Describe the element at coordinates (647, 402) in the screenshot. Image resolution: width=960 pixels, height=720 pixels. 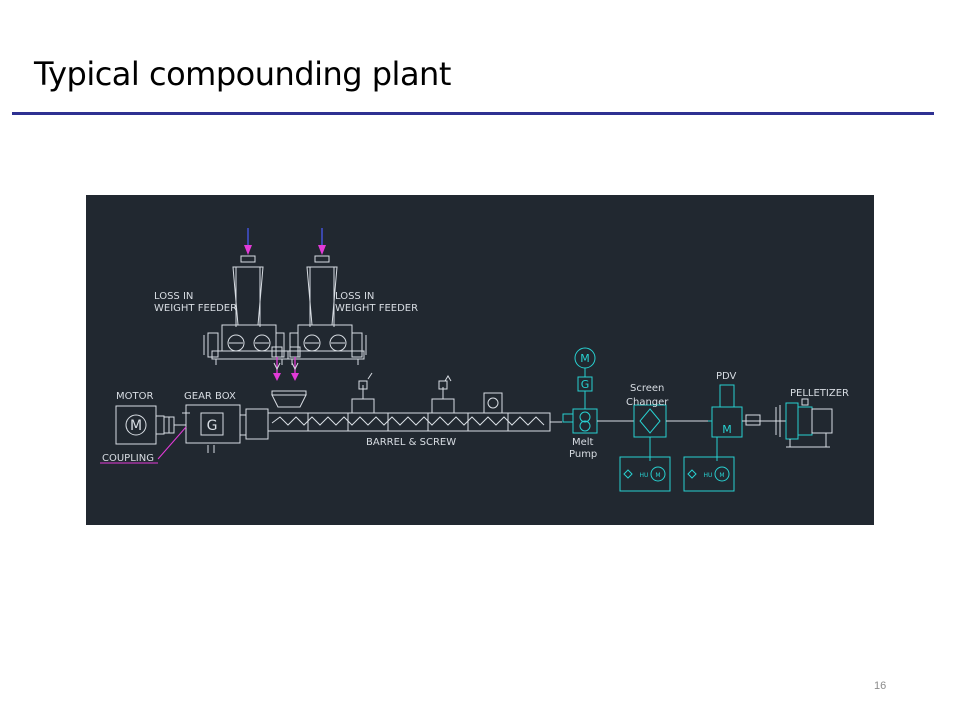
I see `label-screen-2: Changer` at that location.